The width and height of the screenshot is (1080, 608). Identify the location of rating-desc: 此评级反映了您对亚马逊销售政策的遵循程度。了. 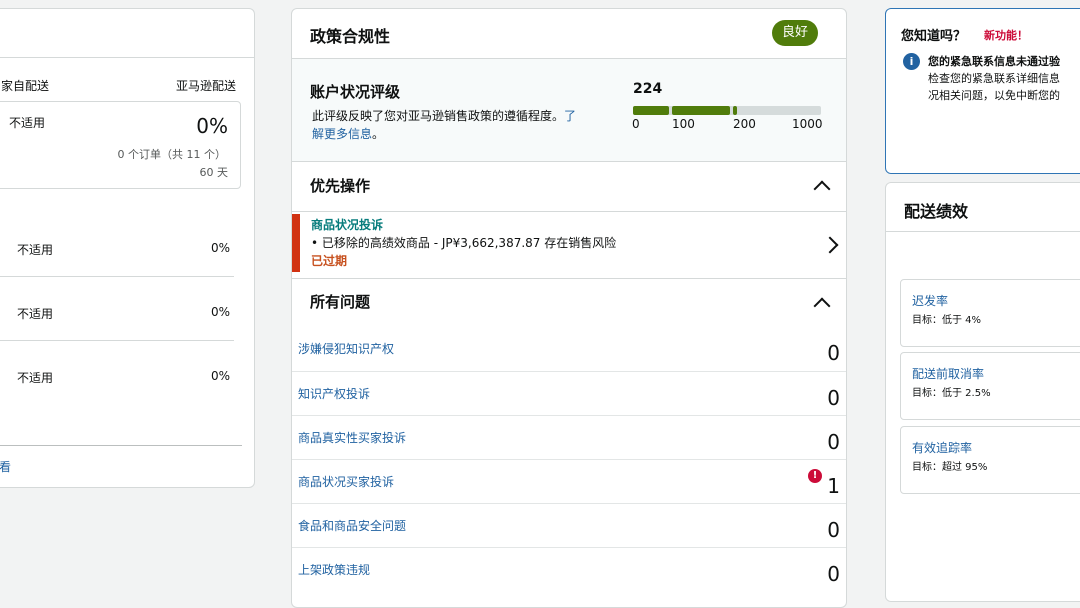
(444, 115).